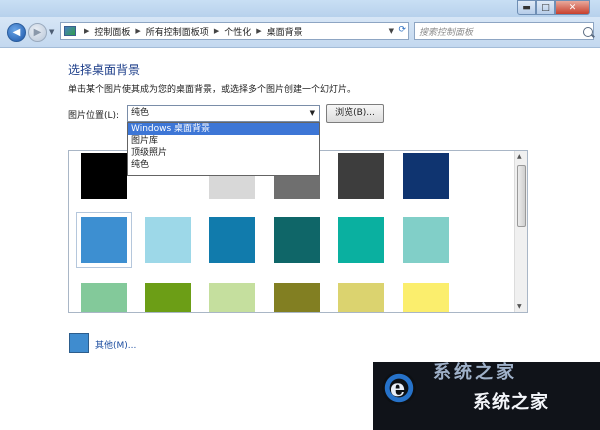  I want to click on breadcrumb-control-panel: 控制面板, so click(112, 31).